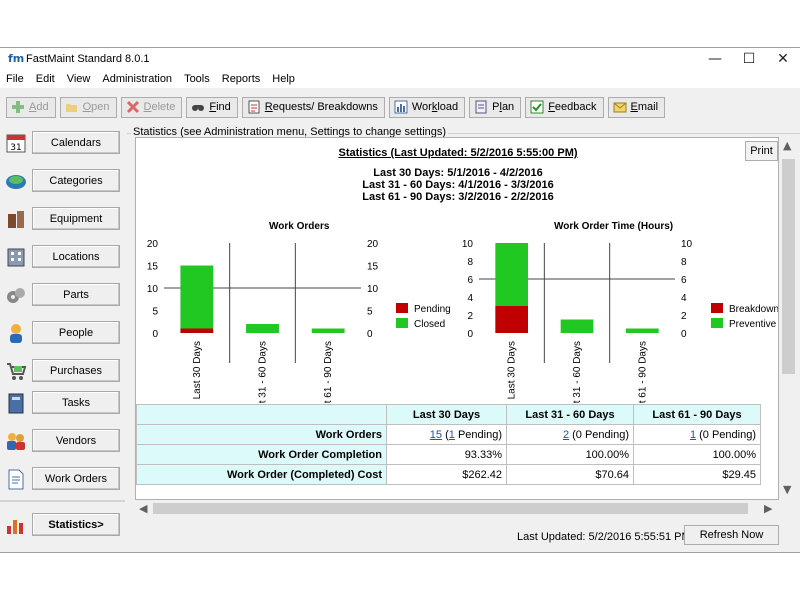 The height and width of the screenshot is (600, 800). What do you see at coordinates (401, 107) in the screenshot?
I see `workload-chart-icon` at bounding box center [401, 107].